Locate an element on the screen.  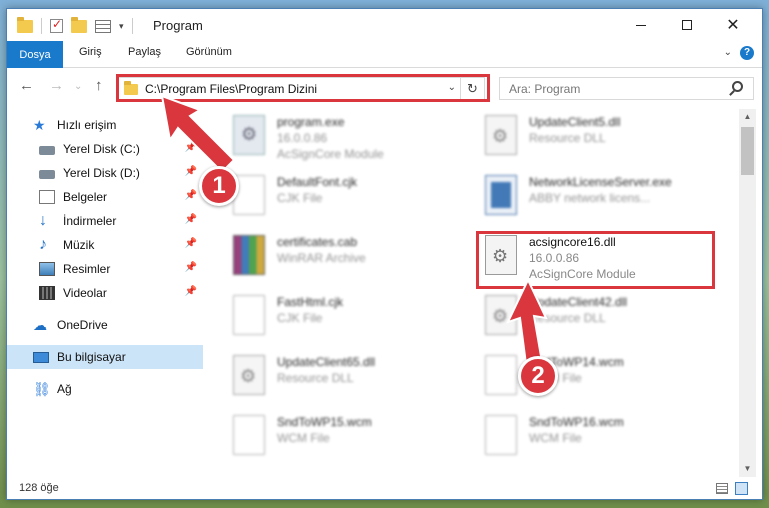
search-placeholder: Ara: Program is located at coordinates (545, 89).